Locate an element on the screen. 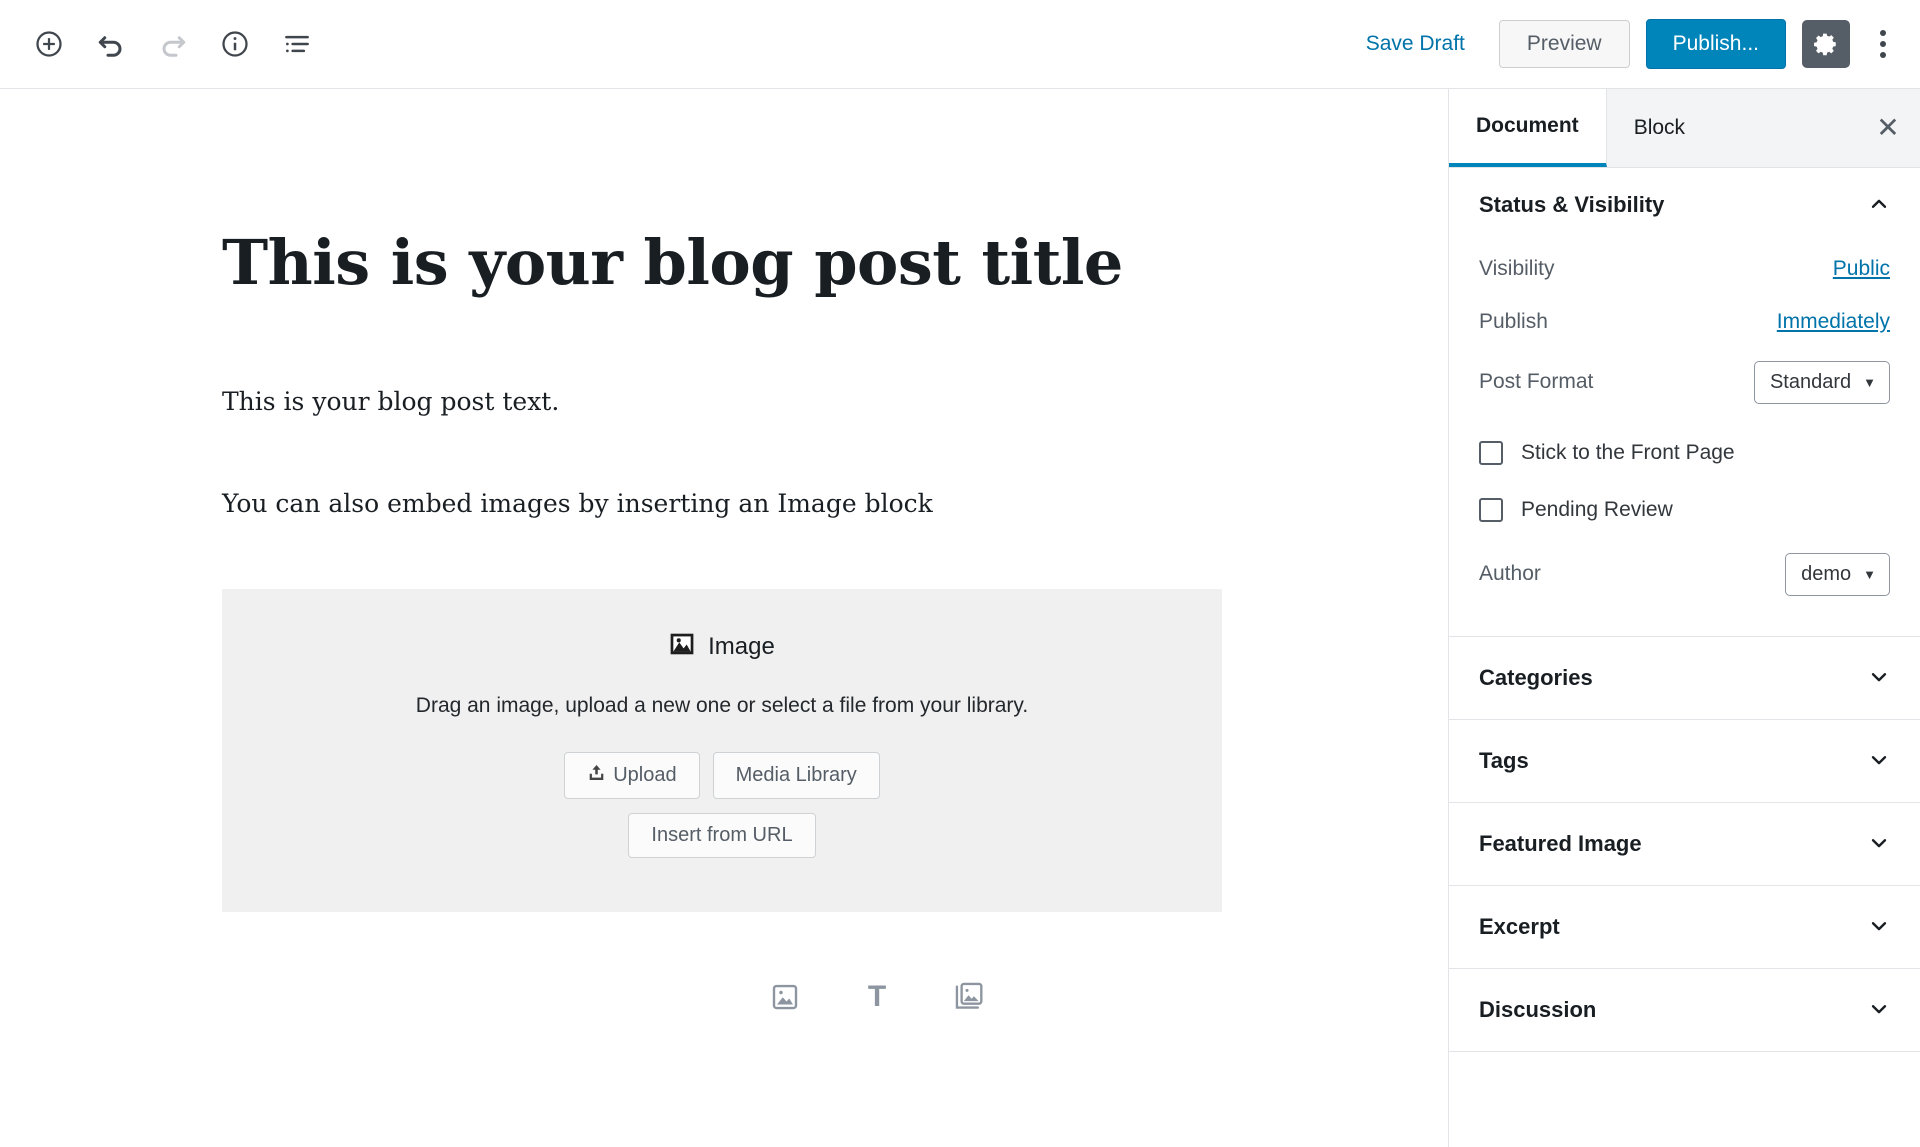 This screenshot has height=1147, width=1920. gallery-icon is located at coordinates (969, 997).